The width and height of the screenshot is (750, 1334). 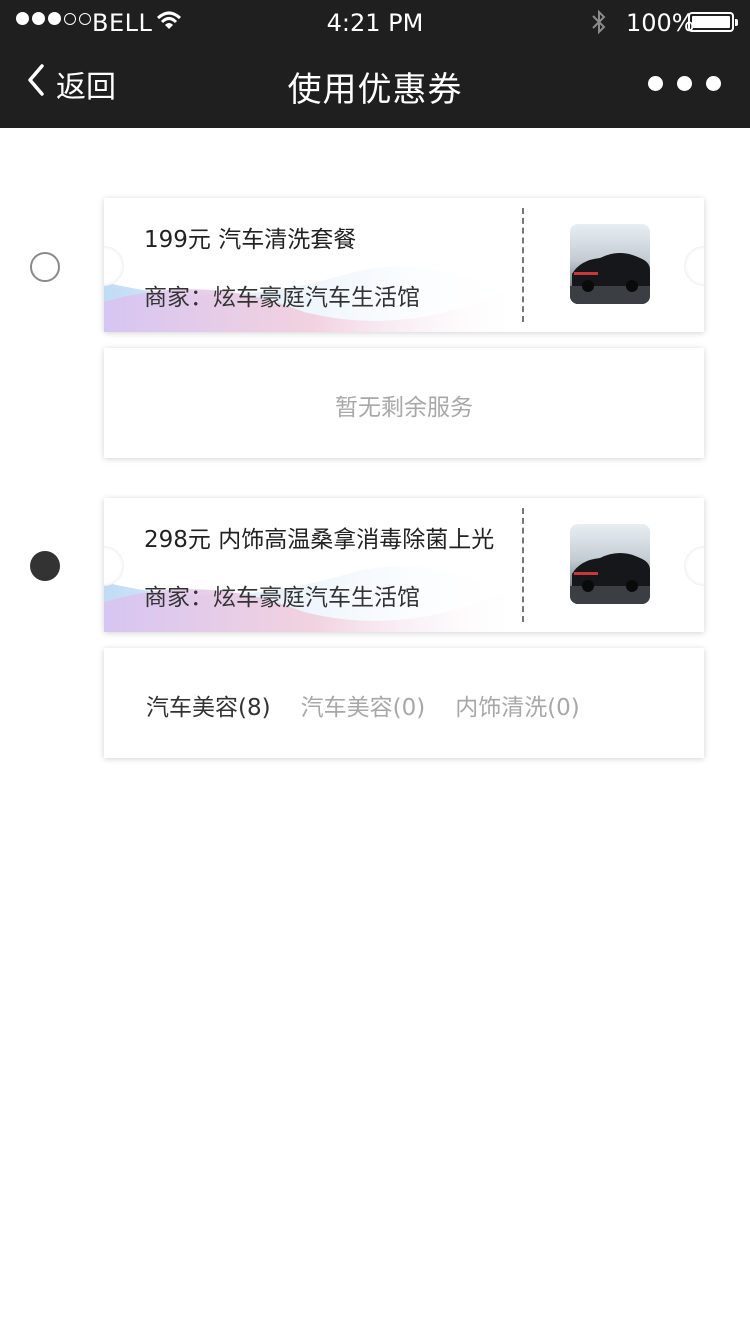 What do you see at coordinates (660, 23) in the screenshot?
I see `battery-percentage: 100%` at bounding box center [660, 23].